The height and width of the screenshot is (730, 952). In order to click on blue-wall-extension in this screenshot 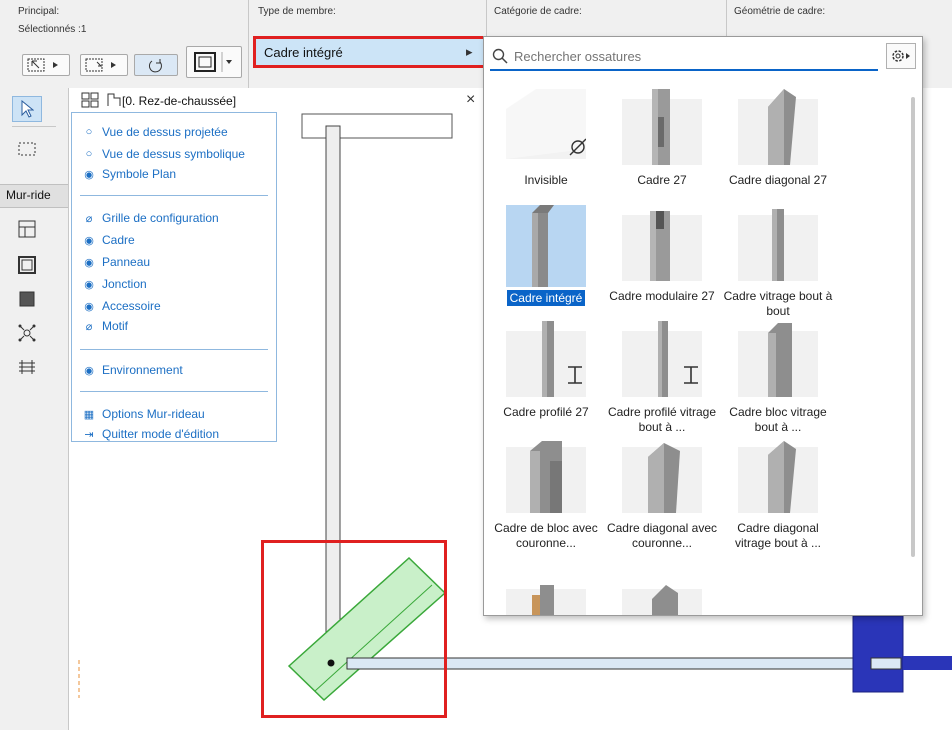, I will do `click(927, 663)`.